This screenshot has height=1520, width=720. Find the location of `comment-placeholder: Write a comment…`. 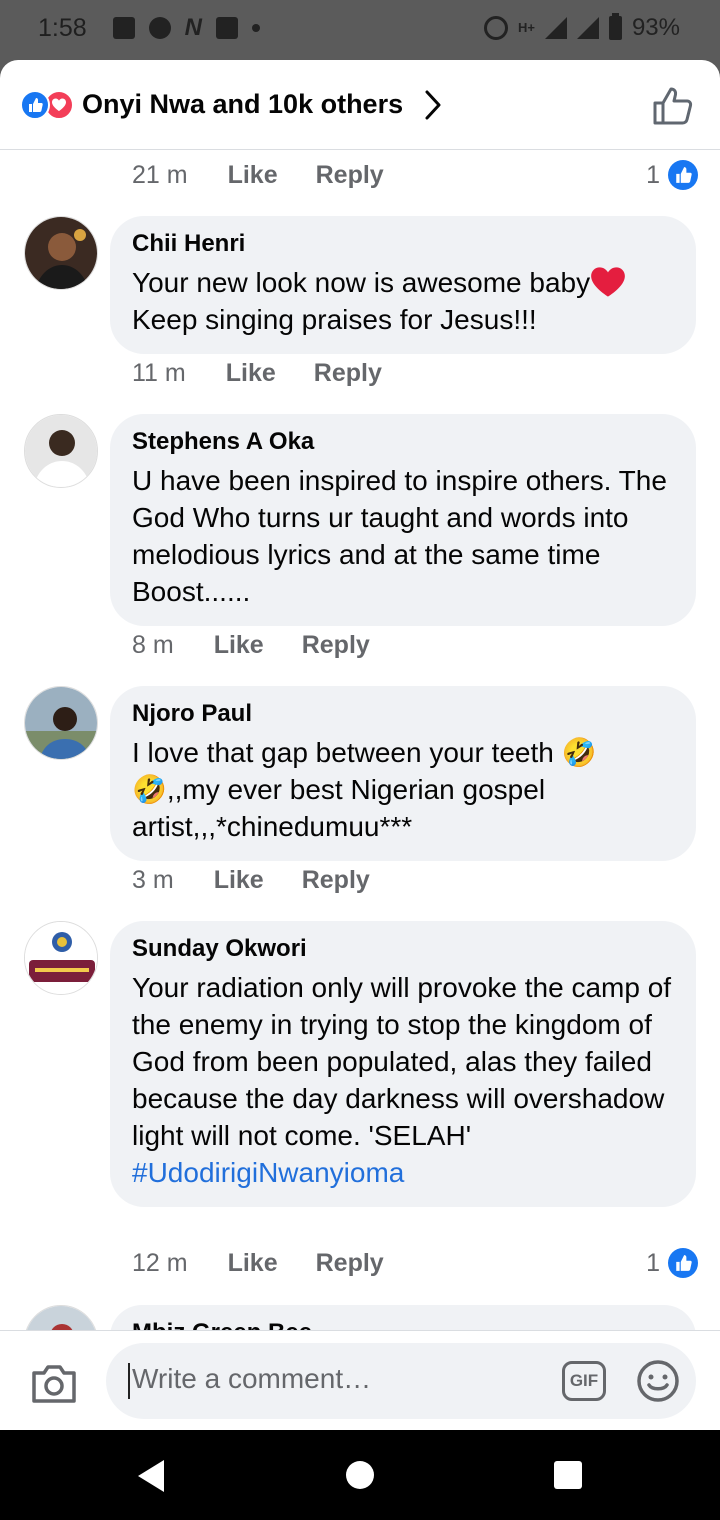

comment-placeholder: Write a comment… is located at coordinates (252, 1378).